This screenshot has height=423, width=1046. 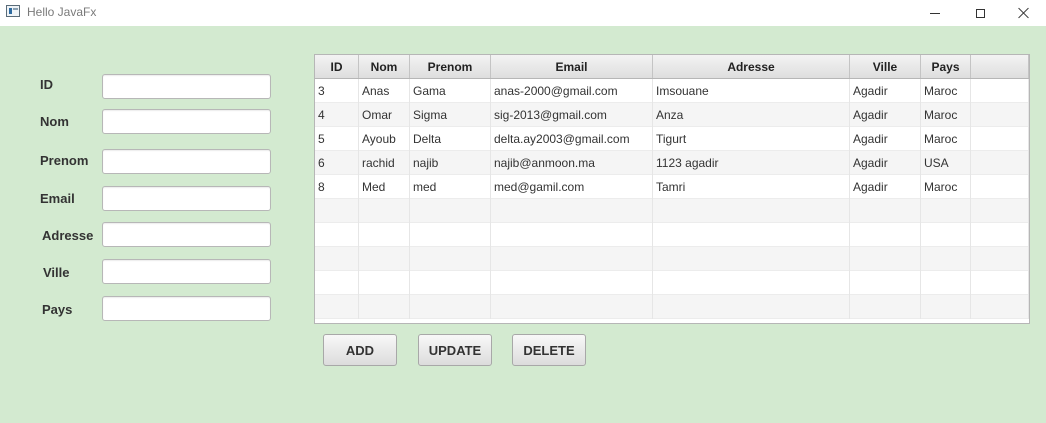 What do you see at coordinates (186, 234) in the screenshot?
I see `adresse-field` at bounding box center [186, 234].